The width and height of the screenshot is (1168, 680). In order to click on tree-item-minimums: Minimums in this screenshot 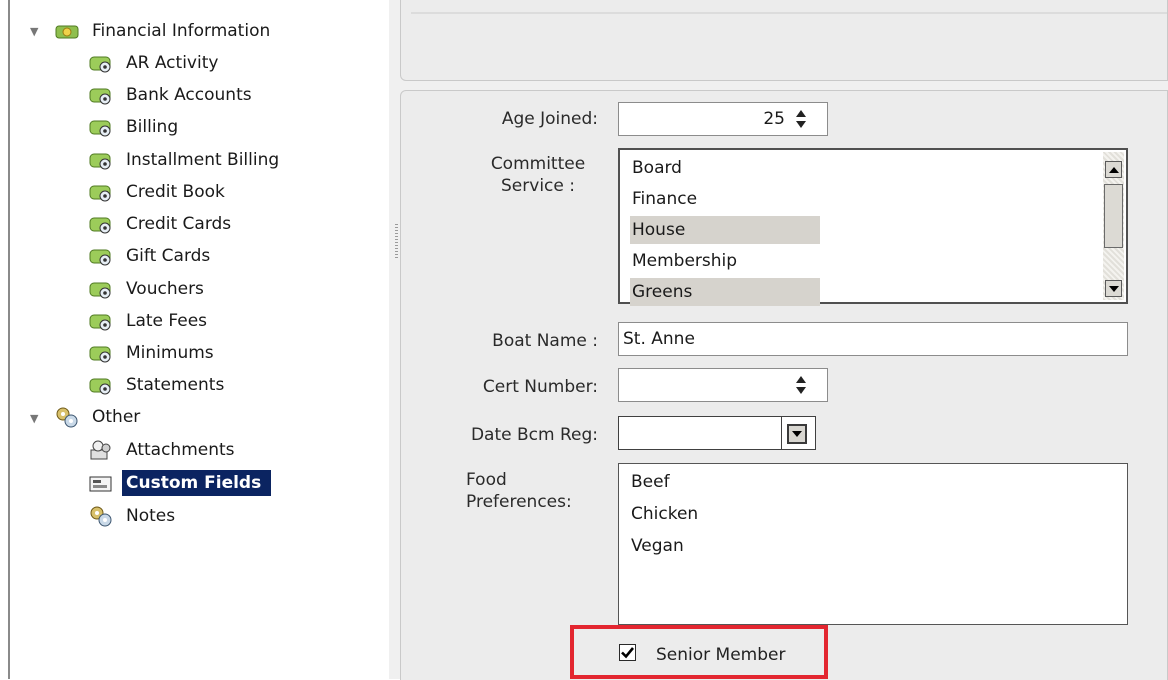, I will do `click(153, 353)`.